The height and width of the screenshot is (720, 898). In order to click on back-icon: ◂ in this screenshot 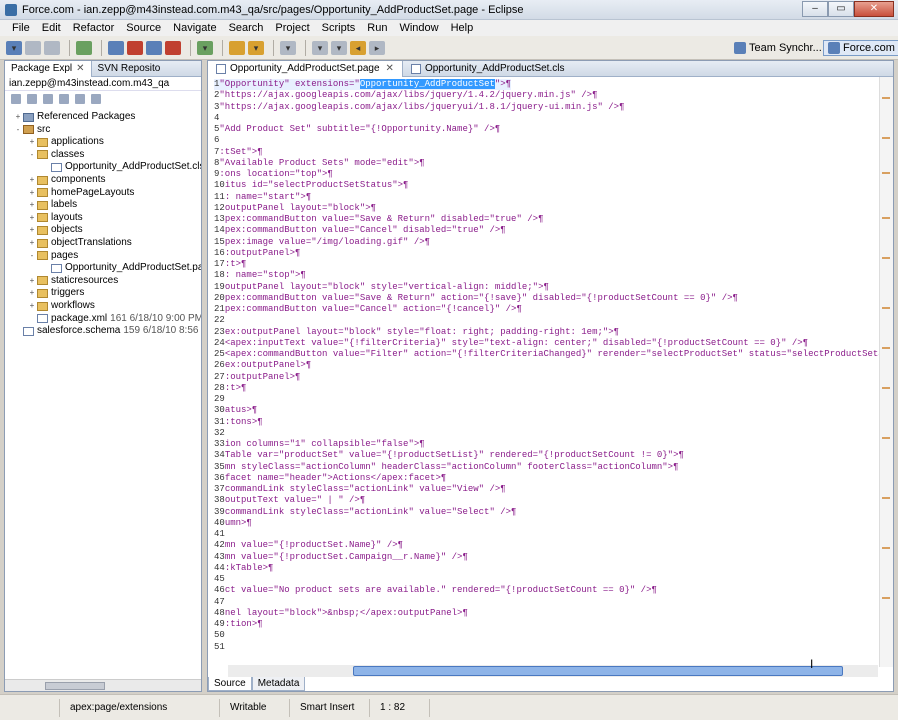, I will do `click(358, 47)`.